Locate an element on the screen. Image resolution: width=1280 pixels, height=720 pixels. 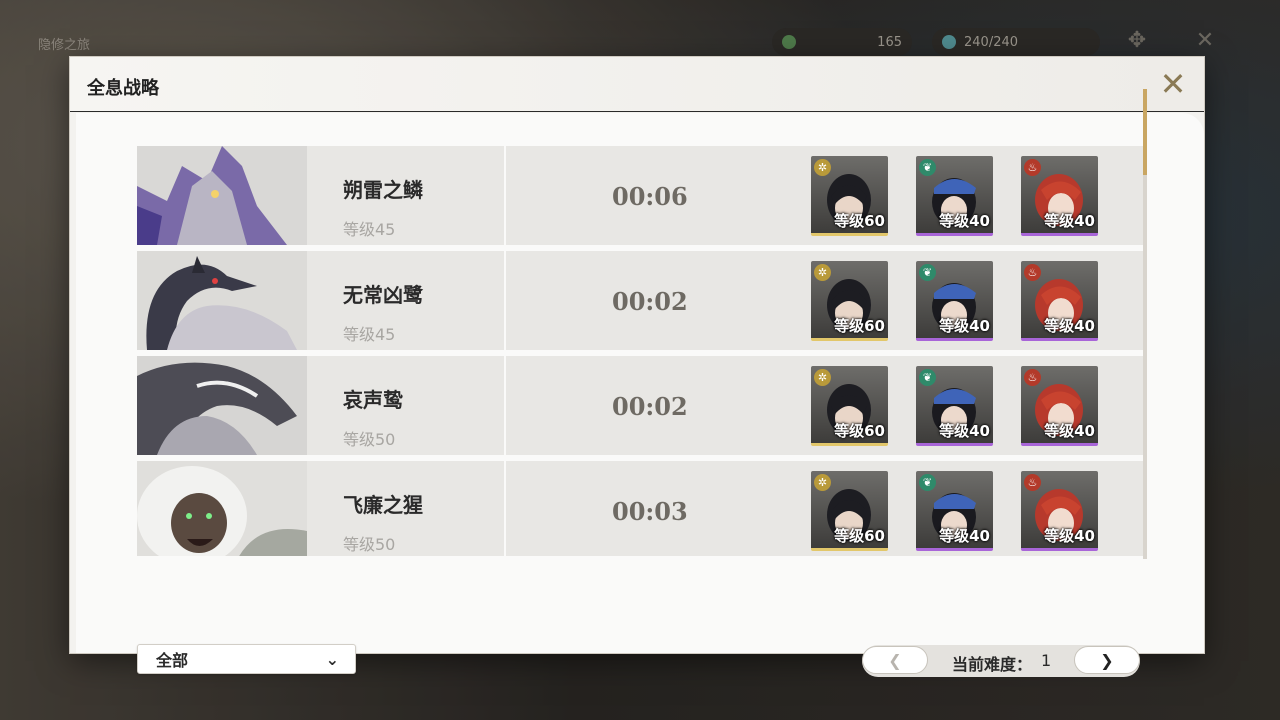
clear-time: 00:03 is located at coordinates (650, 511).